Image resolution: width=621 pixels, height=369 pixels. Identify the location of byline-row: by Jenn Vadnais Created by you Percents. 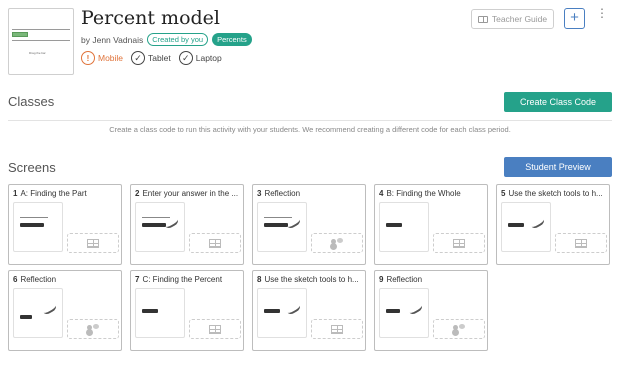
(166, 39).